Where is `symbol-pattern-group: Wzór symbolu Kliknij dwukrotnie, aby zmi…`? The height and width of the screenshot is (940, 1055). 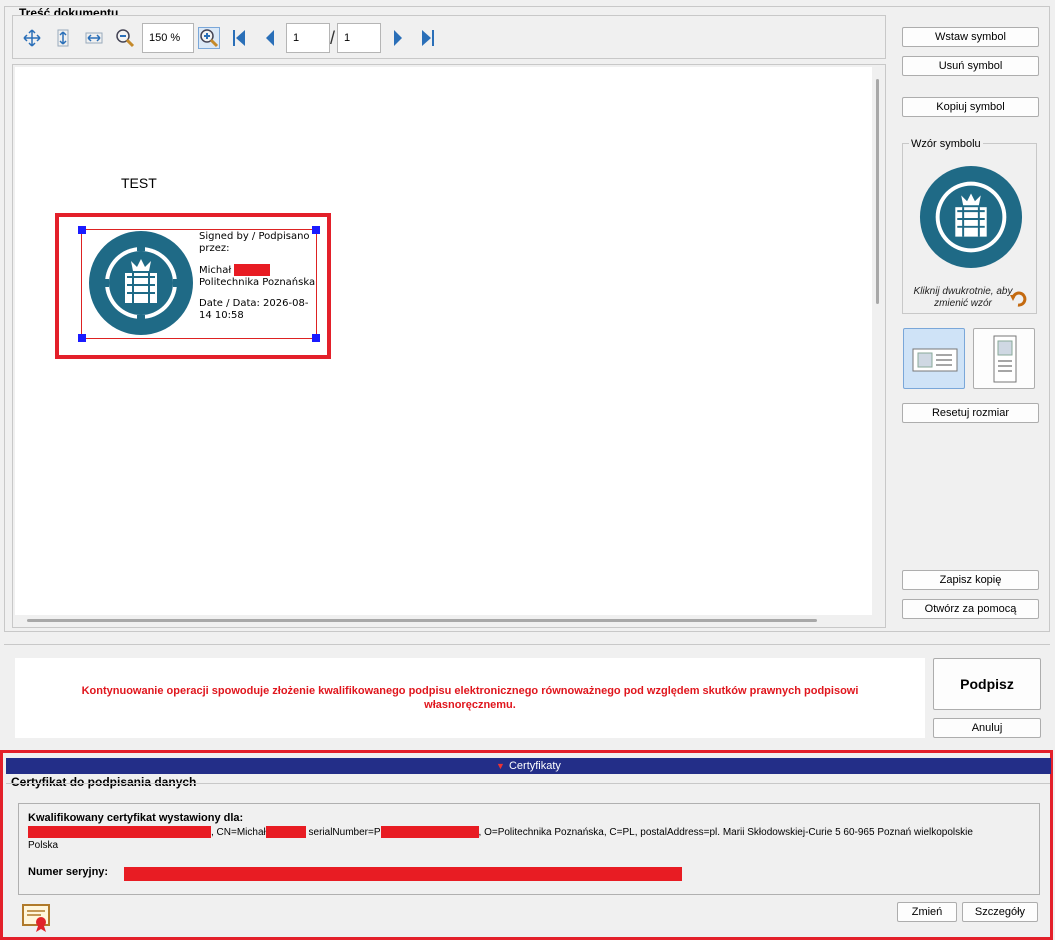
symbol-pattern-group: Wzór symbolu Kliknij dwukrotnie, aby zmi… is located at coordinates (969, 226).